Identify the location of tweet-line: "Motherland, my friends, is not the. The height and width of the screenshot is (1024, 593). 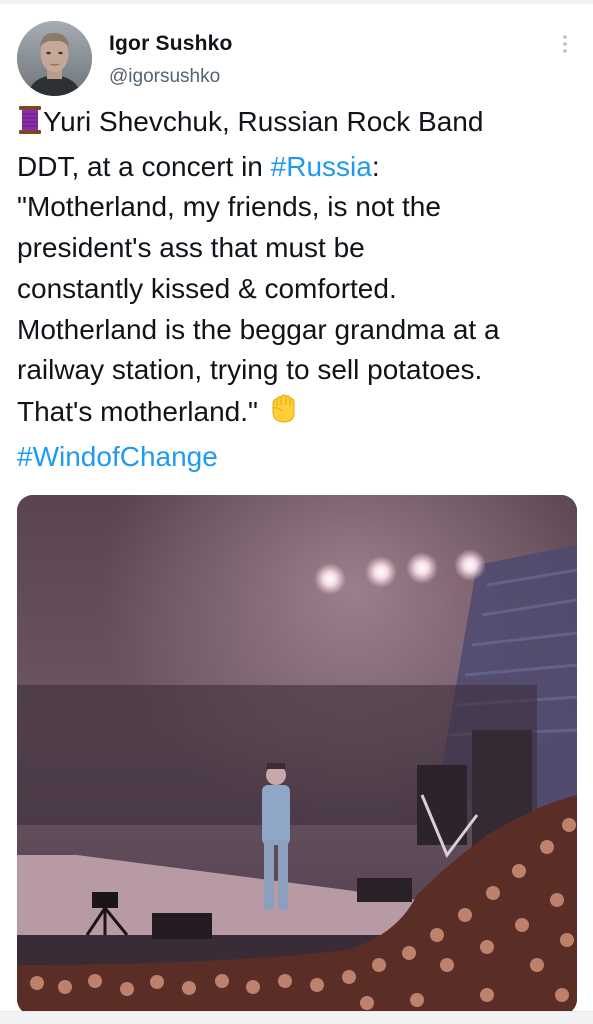
(229, 207).